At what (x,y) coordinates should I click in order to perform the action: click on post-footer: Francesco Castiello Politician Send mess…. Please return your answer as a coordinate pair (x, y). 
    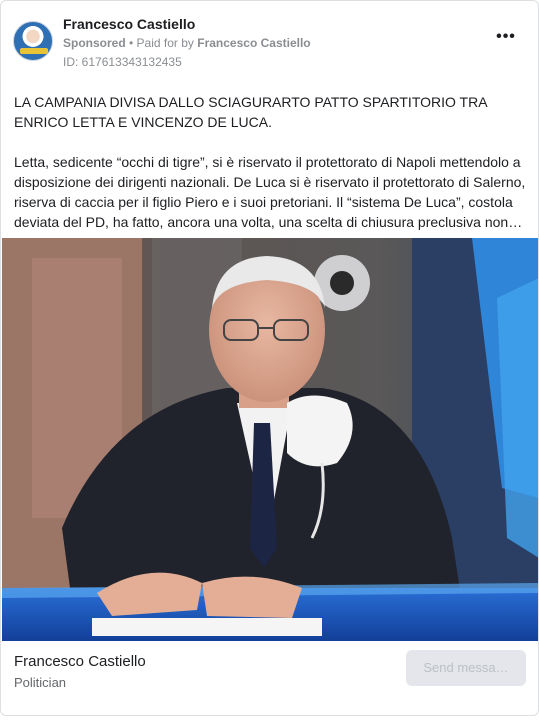
    Looking at the image, I should click on (269, 675).